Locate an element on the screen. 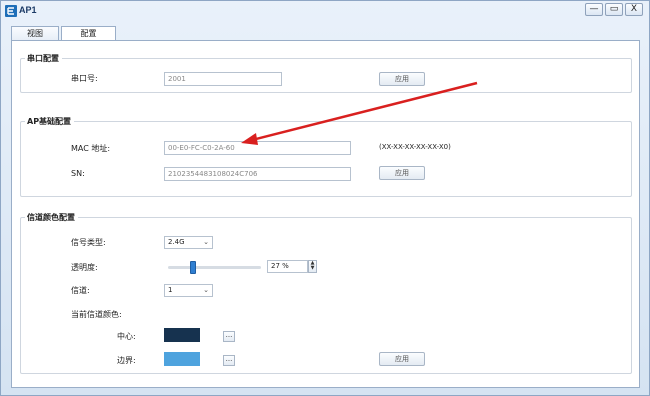 This screenshot has height=396, width=650. center-color-label: 中心: is located at coordinates (126, 336).